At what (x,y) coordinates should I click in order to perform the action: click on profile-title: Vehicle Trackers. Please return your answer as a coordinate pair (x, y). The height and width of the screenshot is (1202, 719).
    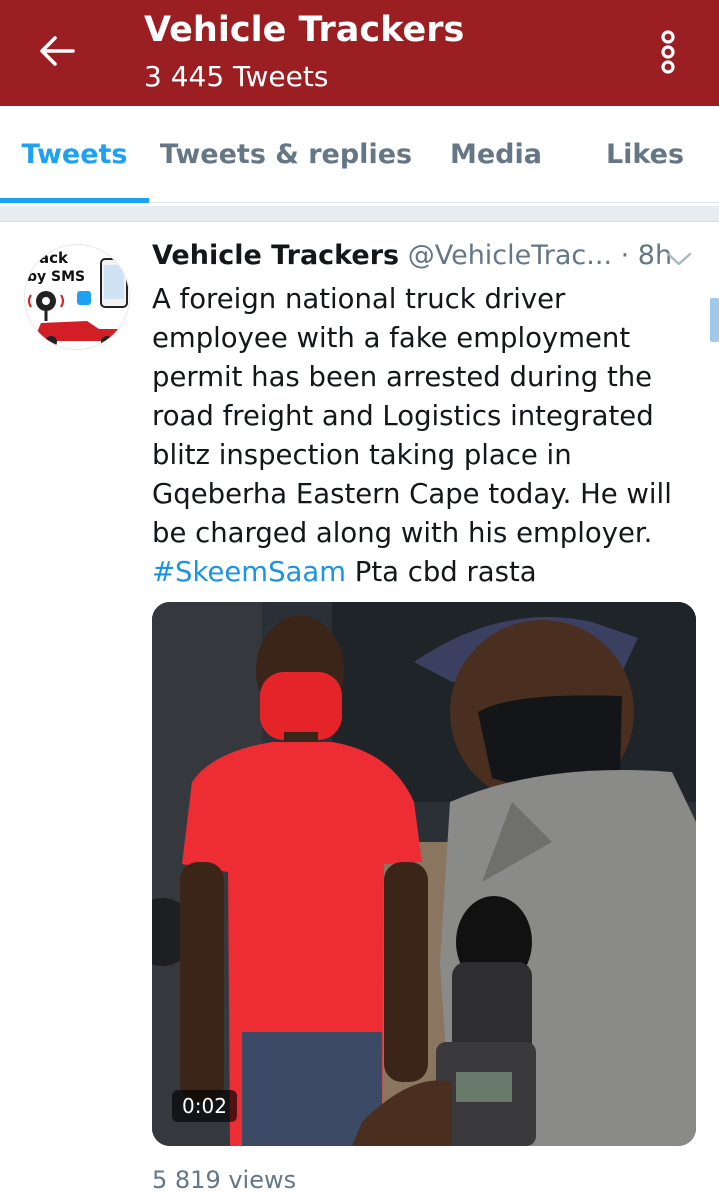
    Looking at the image, I should click on (304, 30).